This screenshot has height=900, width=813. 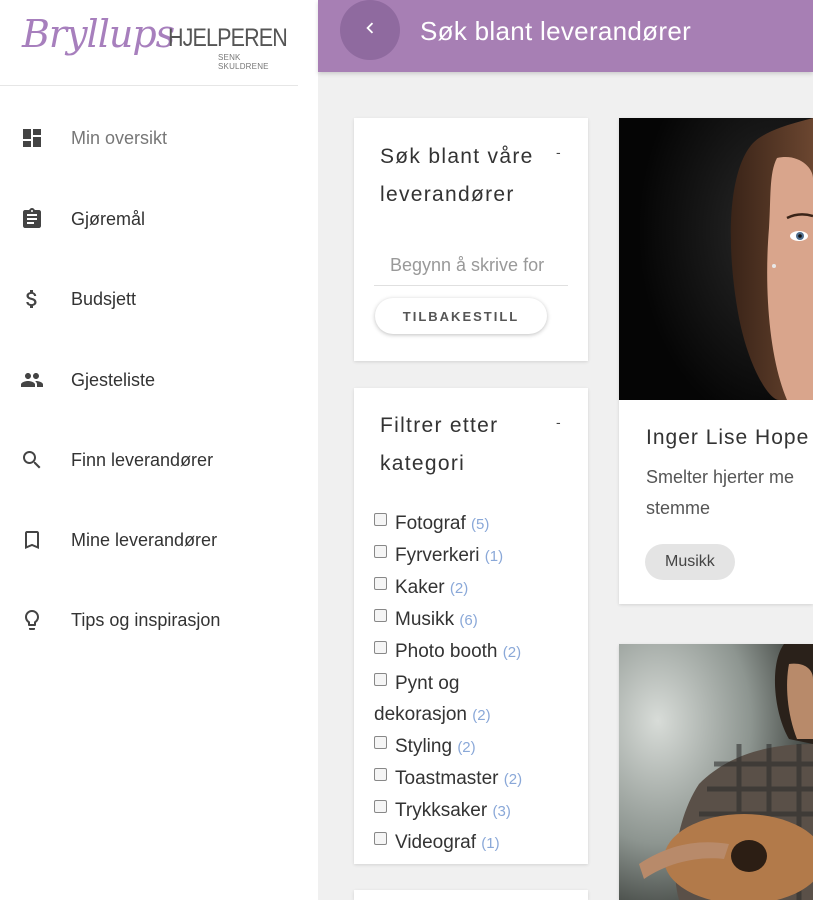 I want to click on next-filter-card, so click(x=471, y=895).